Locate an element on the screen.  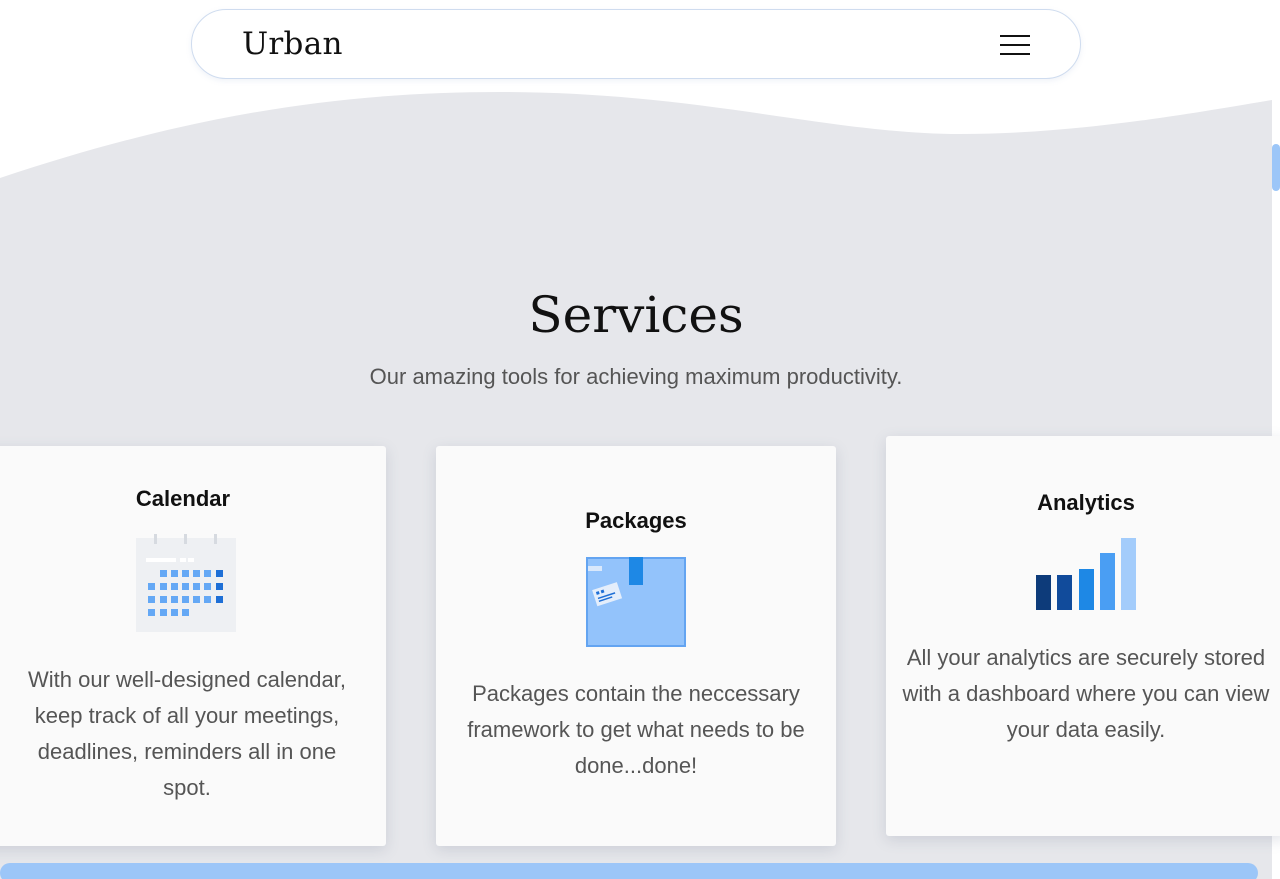
bar-chart-icon is located at coordinates (1086, 574).